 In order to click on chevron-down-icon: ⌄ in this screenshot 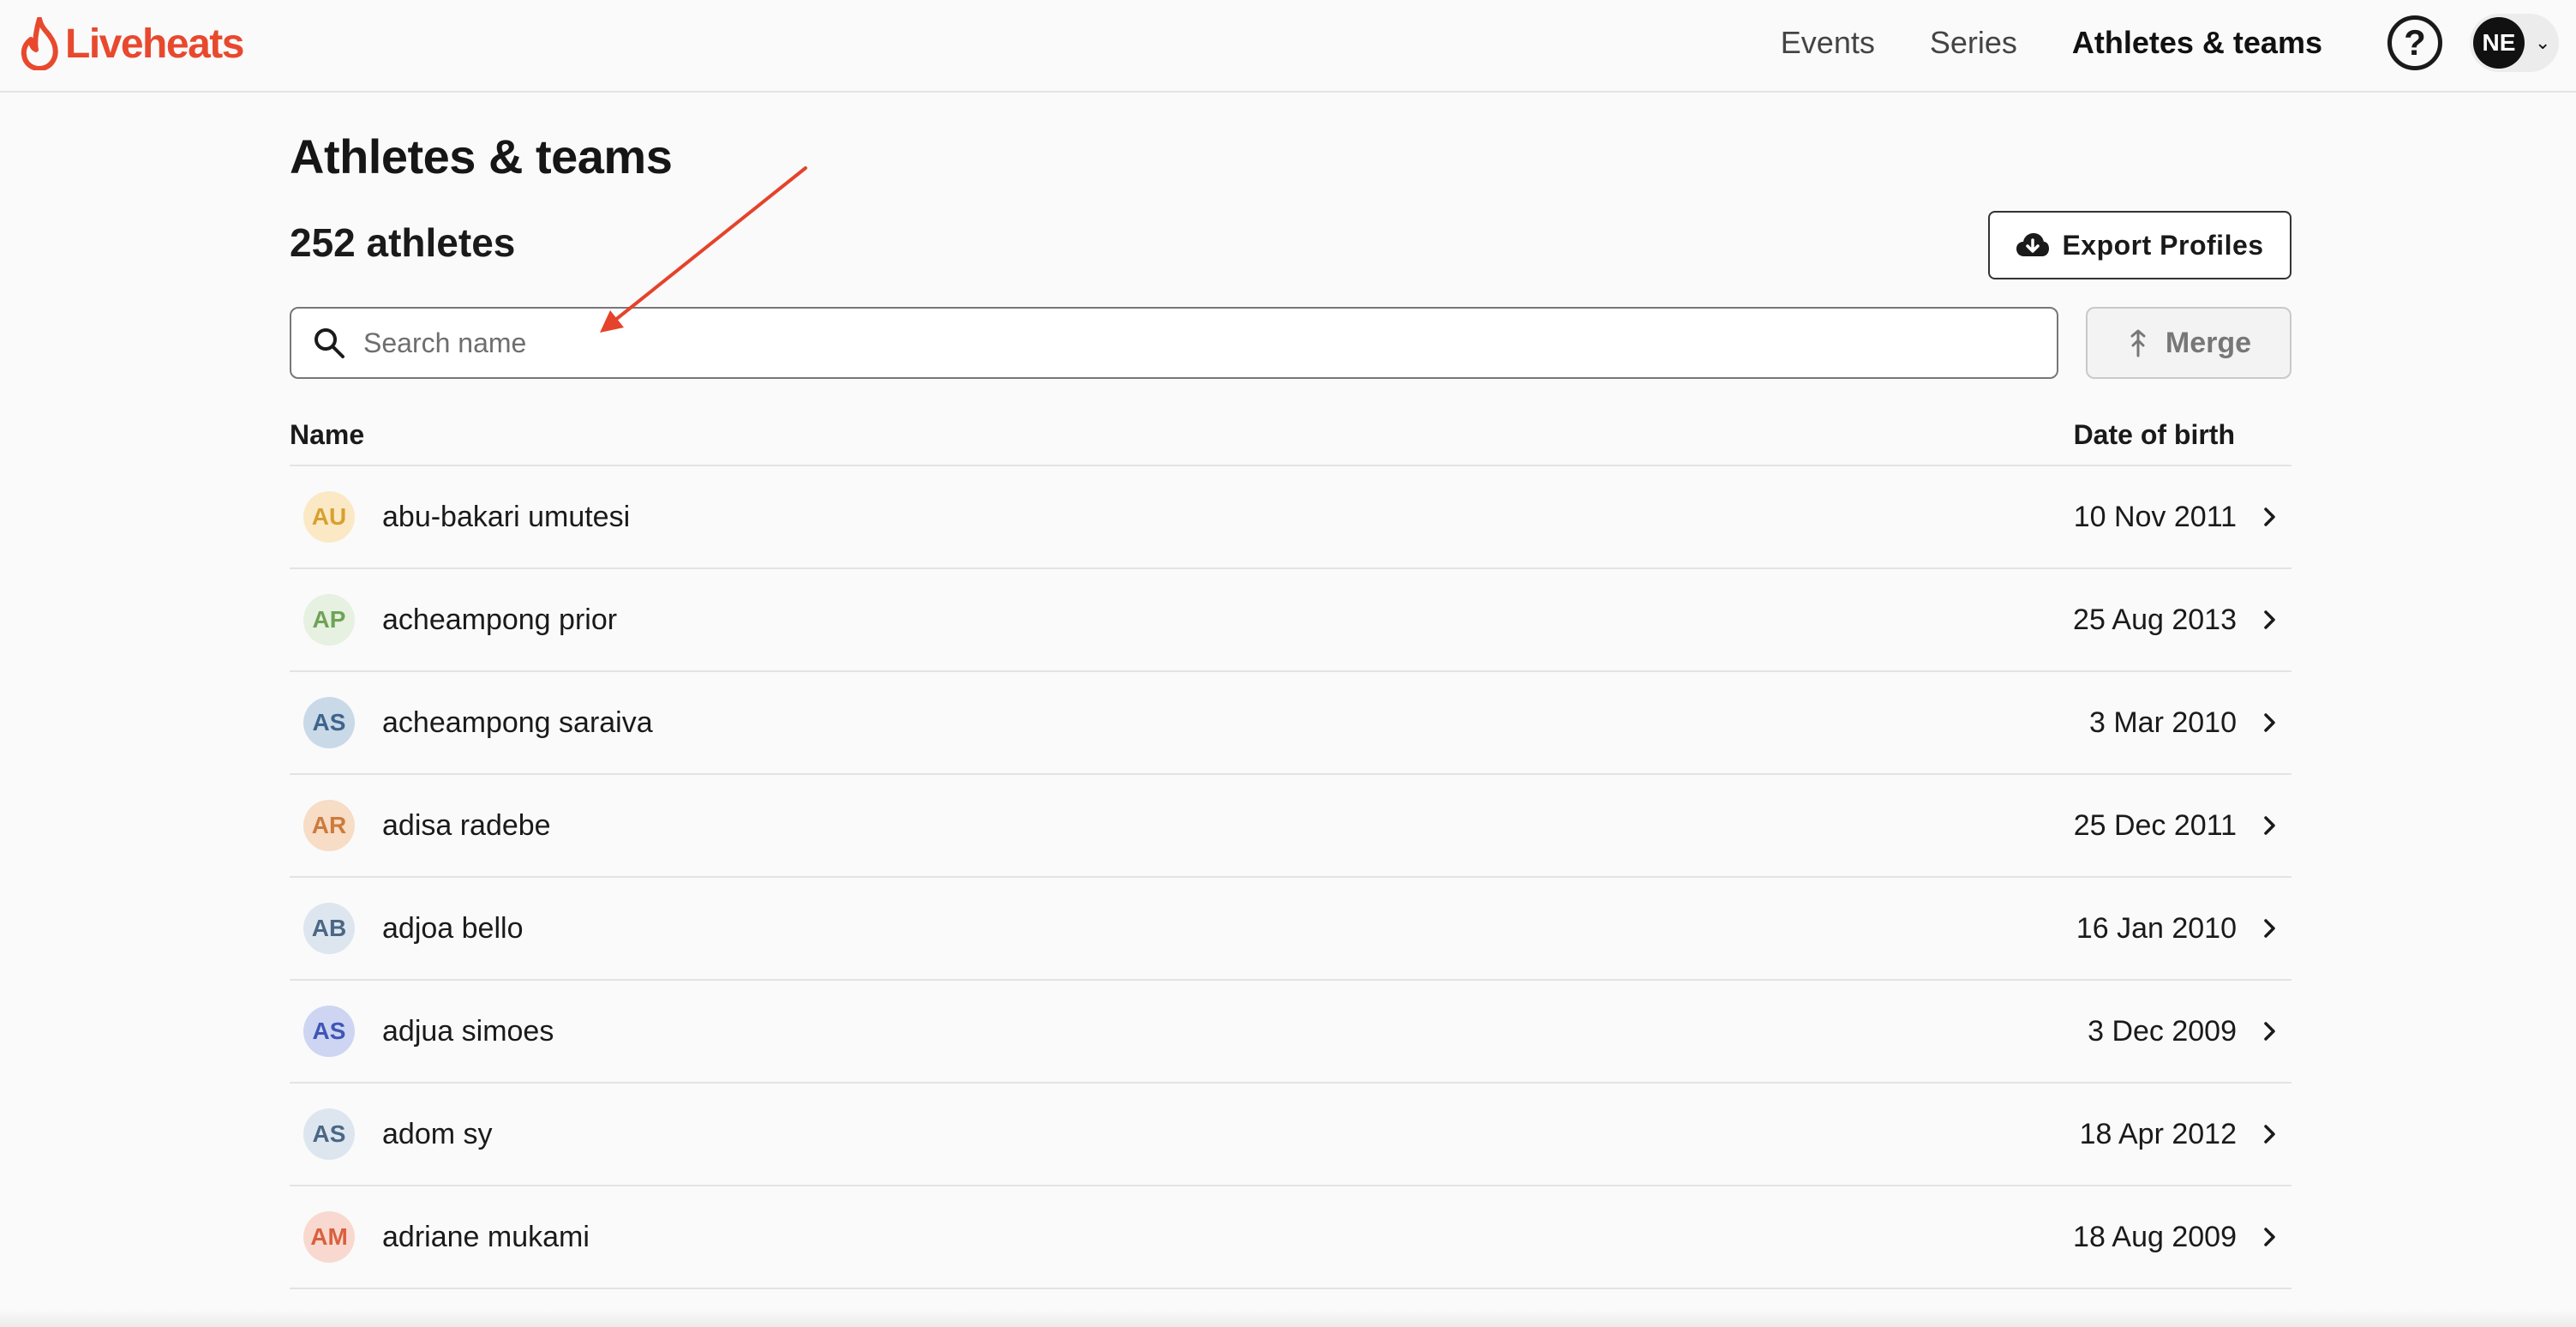, I will do `click(2543, 43)`.